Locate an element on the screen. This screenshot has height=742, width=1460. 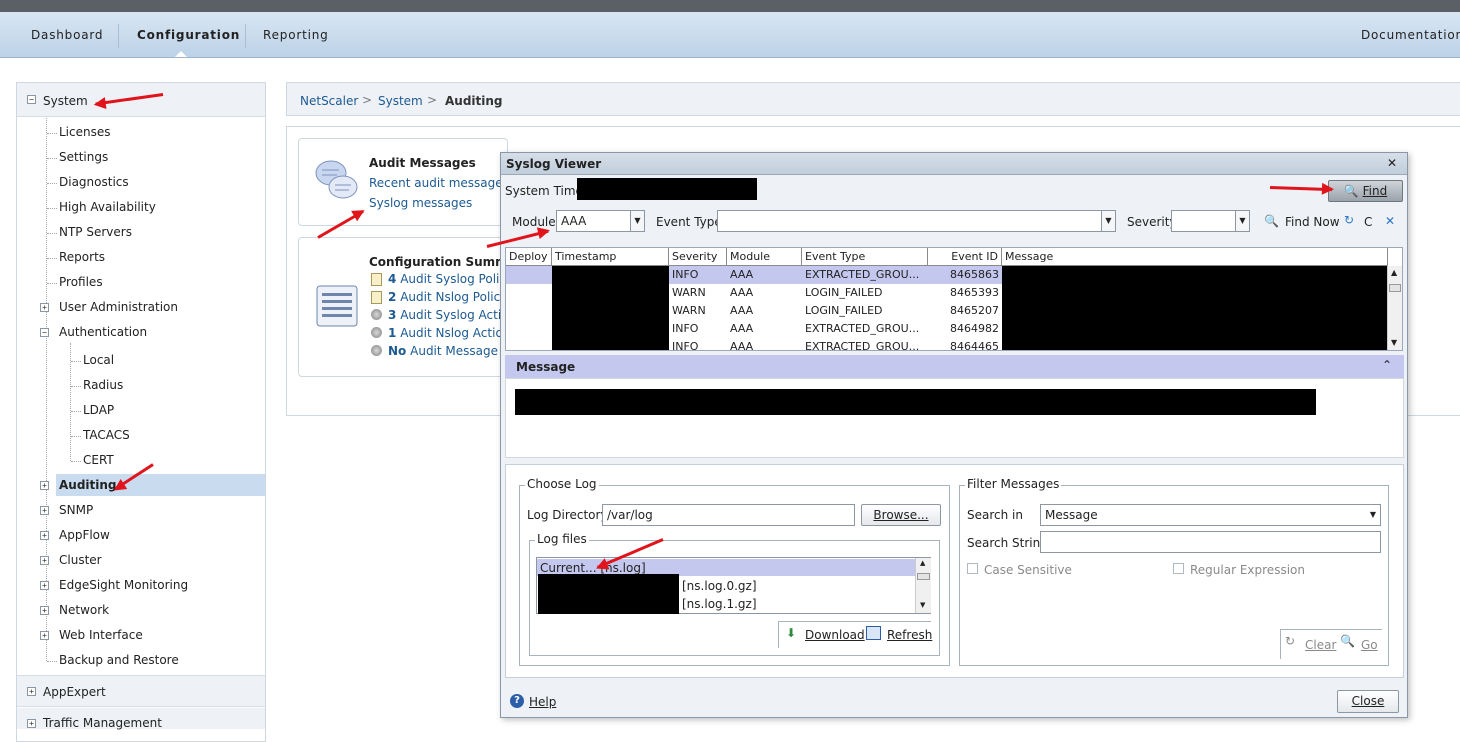
sidebar-section-traffic-management: + Traffic Management is located at coordinates (141, 719).